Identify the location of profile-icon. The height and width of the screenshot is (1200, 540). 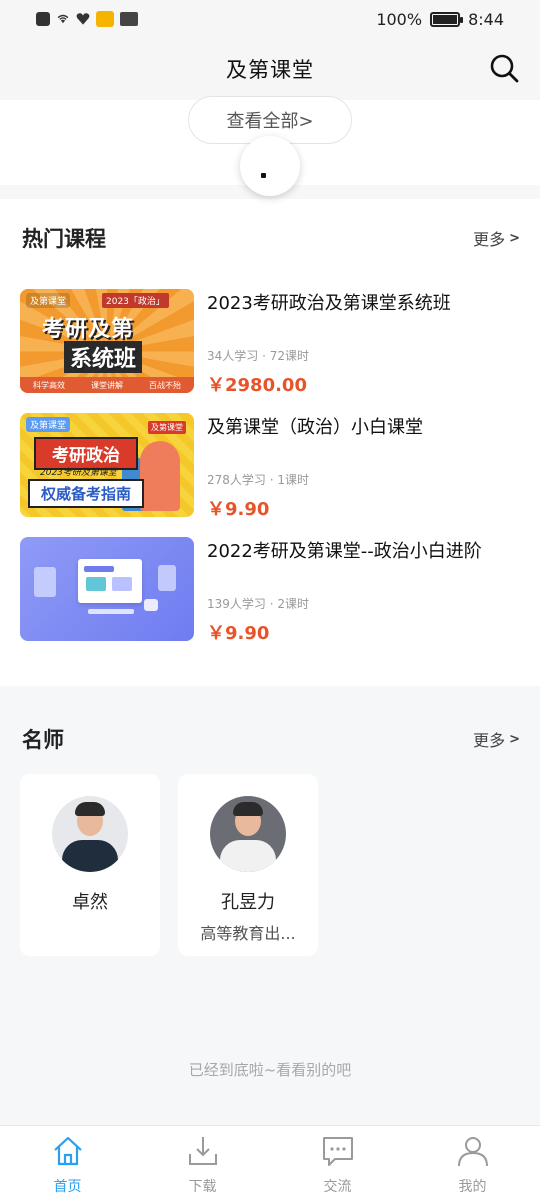
(472, 1152).